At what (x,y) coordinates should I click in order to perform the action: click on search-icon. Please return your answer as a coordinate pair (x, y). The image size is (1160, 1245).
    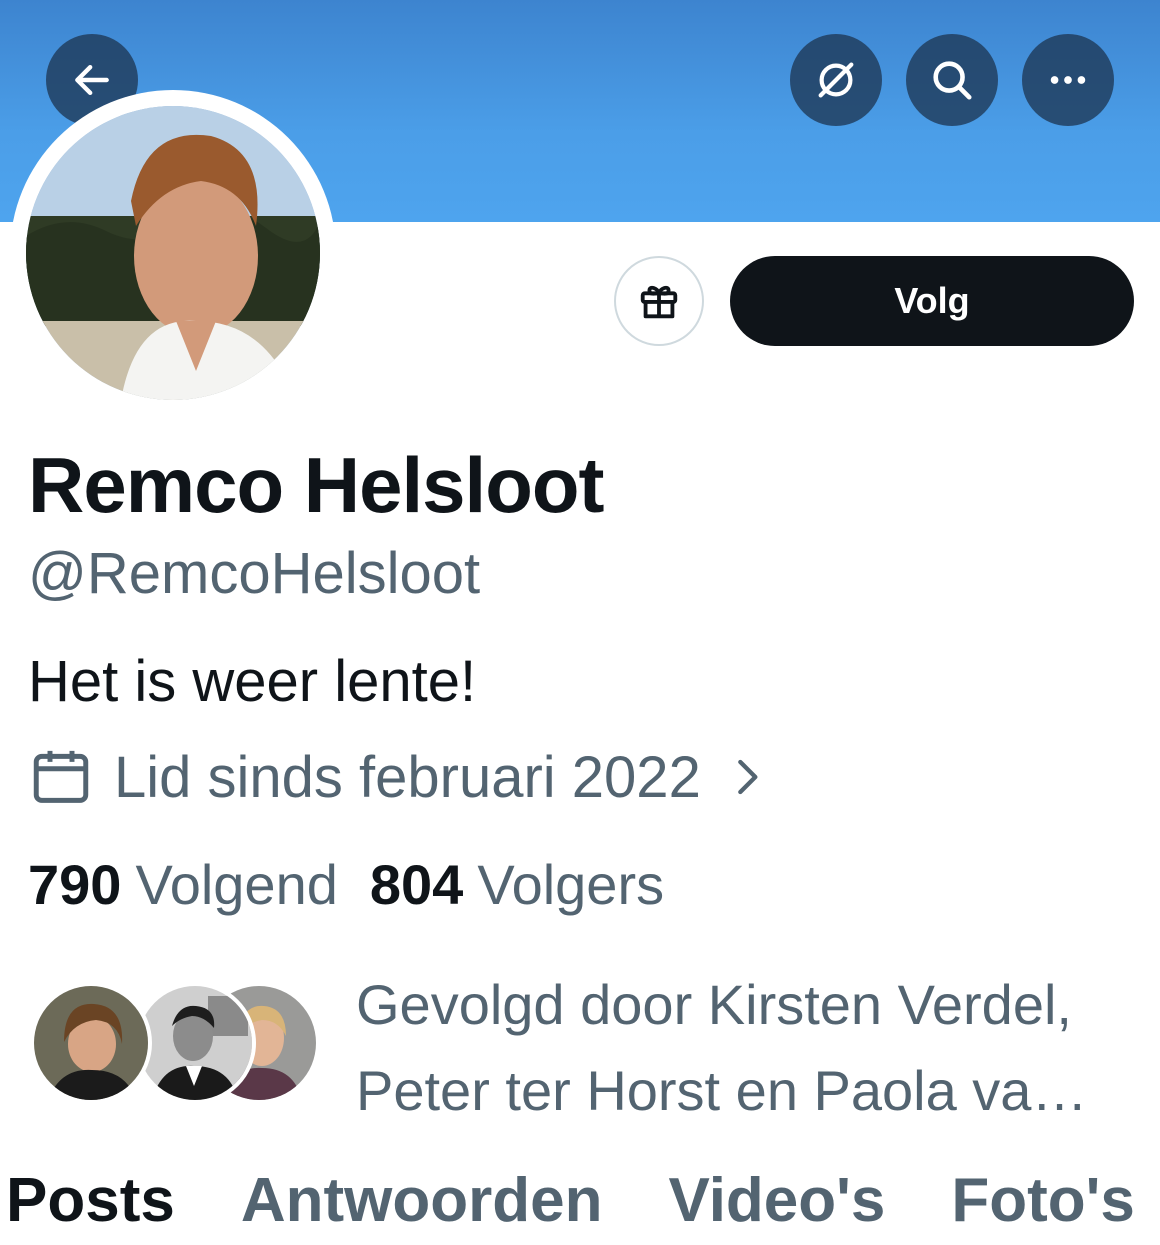
    Looking at the image, I should click on (952, 80).